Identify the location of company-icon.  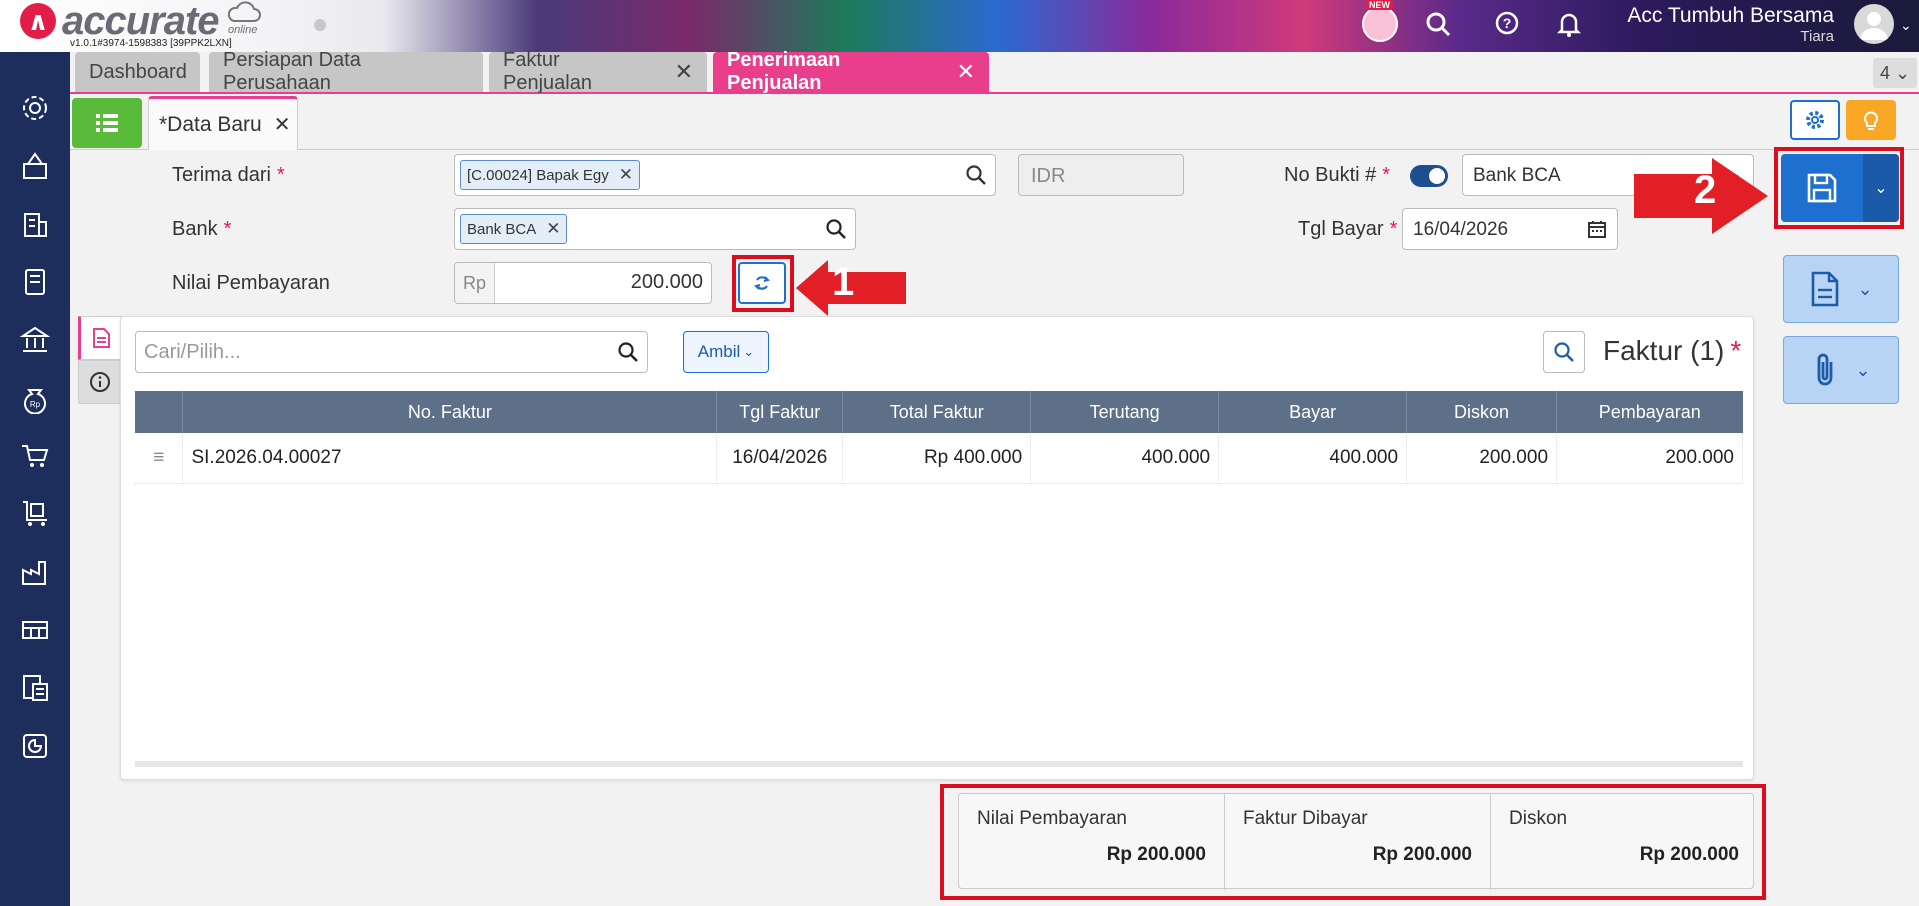
(35, 166).